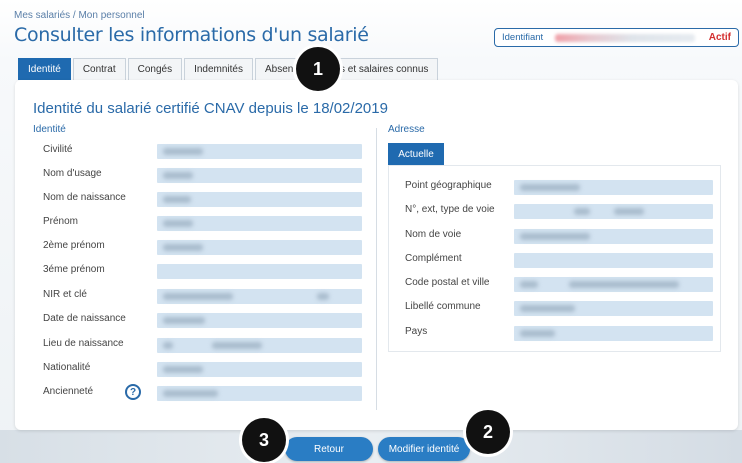 The width and height of the screenshot is (742, 463). What do you see at coordinates (79, 15) in the screenshot?
I see `breadcrumb: Mes salariés / Mon personnel` at bounding box center [79, 15].